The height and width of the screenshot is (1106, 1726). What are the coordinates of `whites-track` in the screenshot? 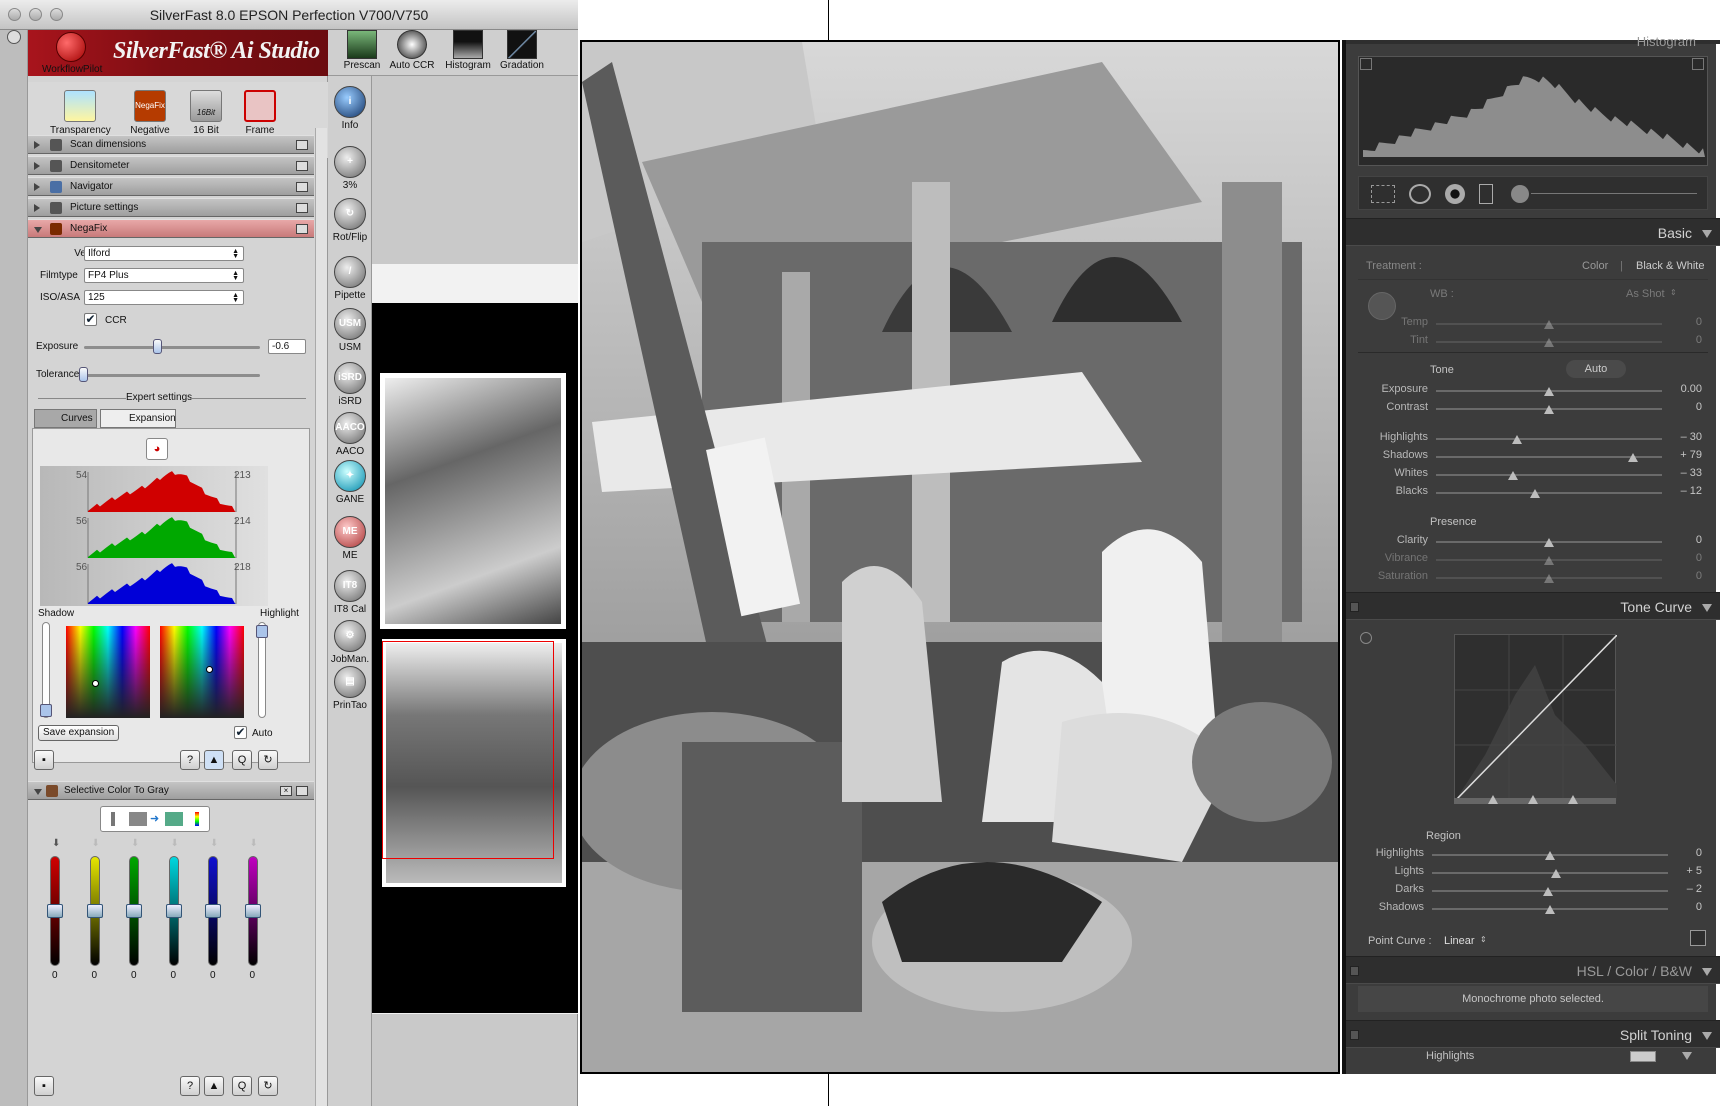 It's located at (1549, 475).